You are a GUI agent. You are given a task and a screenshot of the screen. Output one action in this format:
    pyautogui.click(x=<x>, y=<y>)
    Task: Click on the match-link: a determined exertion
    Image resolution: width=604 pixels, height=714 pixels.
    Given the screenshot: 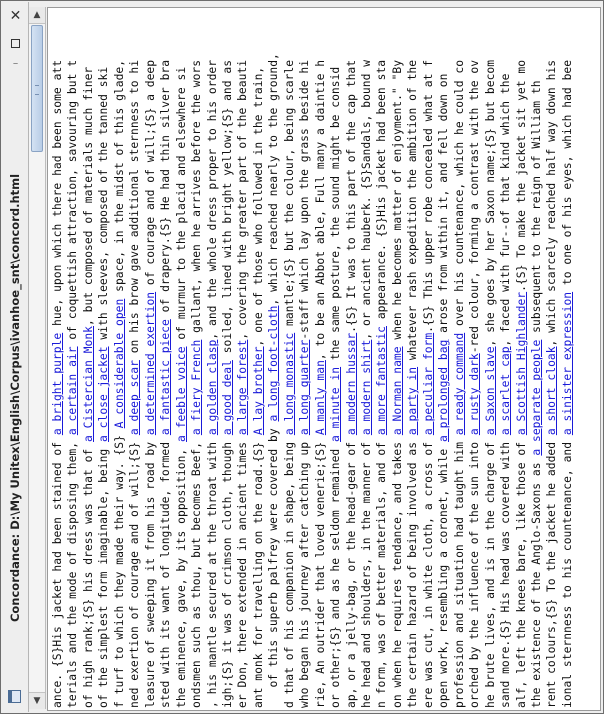 What is the action you would take?
    pyautogui.click(x=150, y=363)
    